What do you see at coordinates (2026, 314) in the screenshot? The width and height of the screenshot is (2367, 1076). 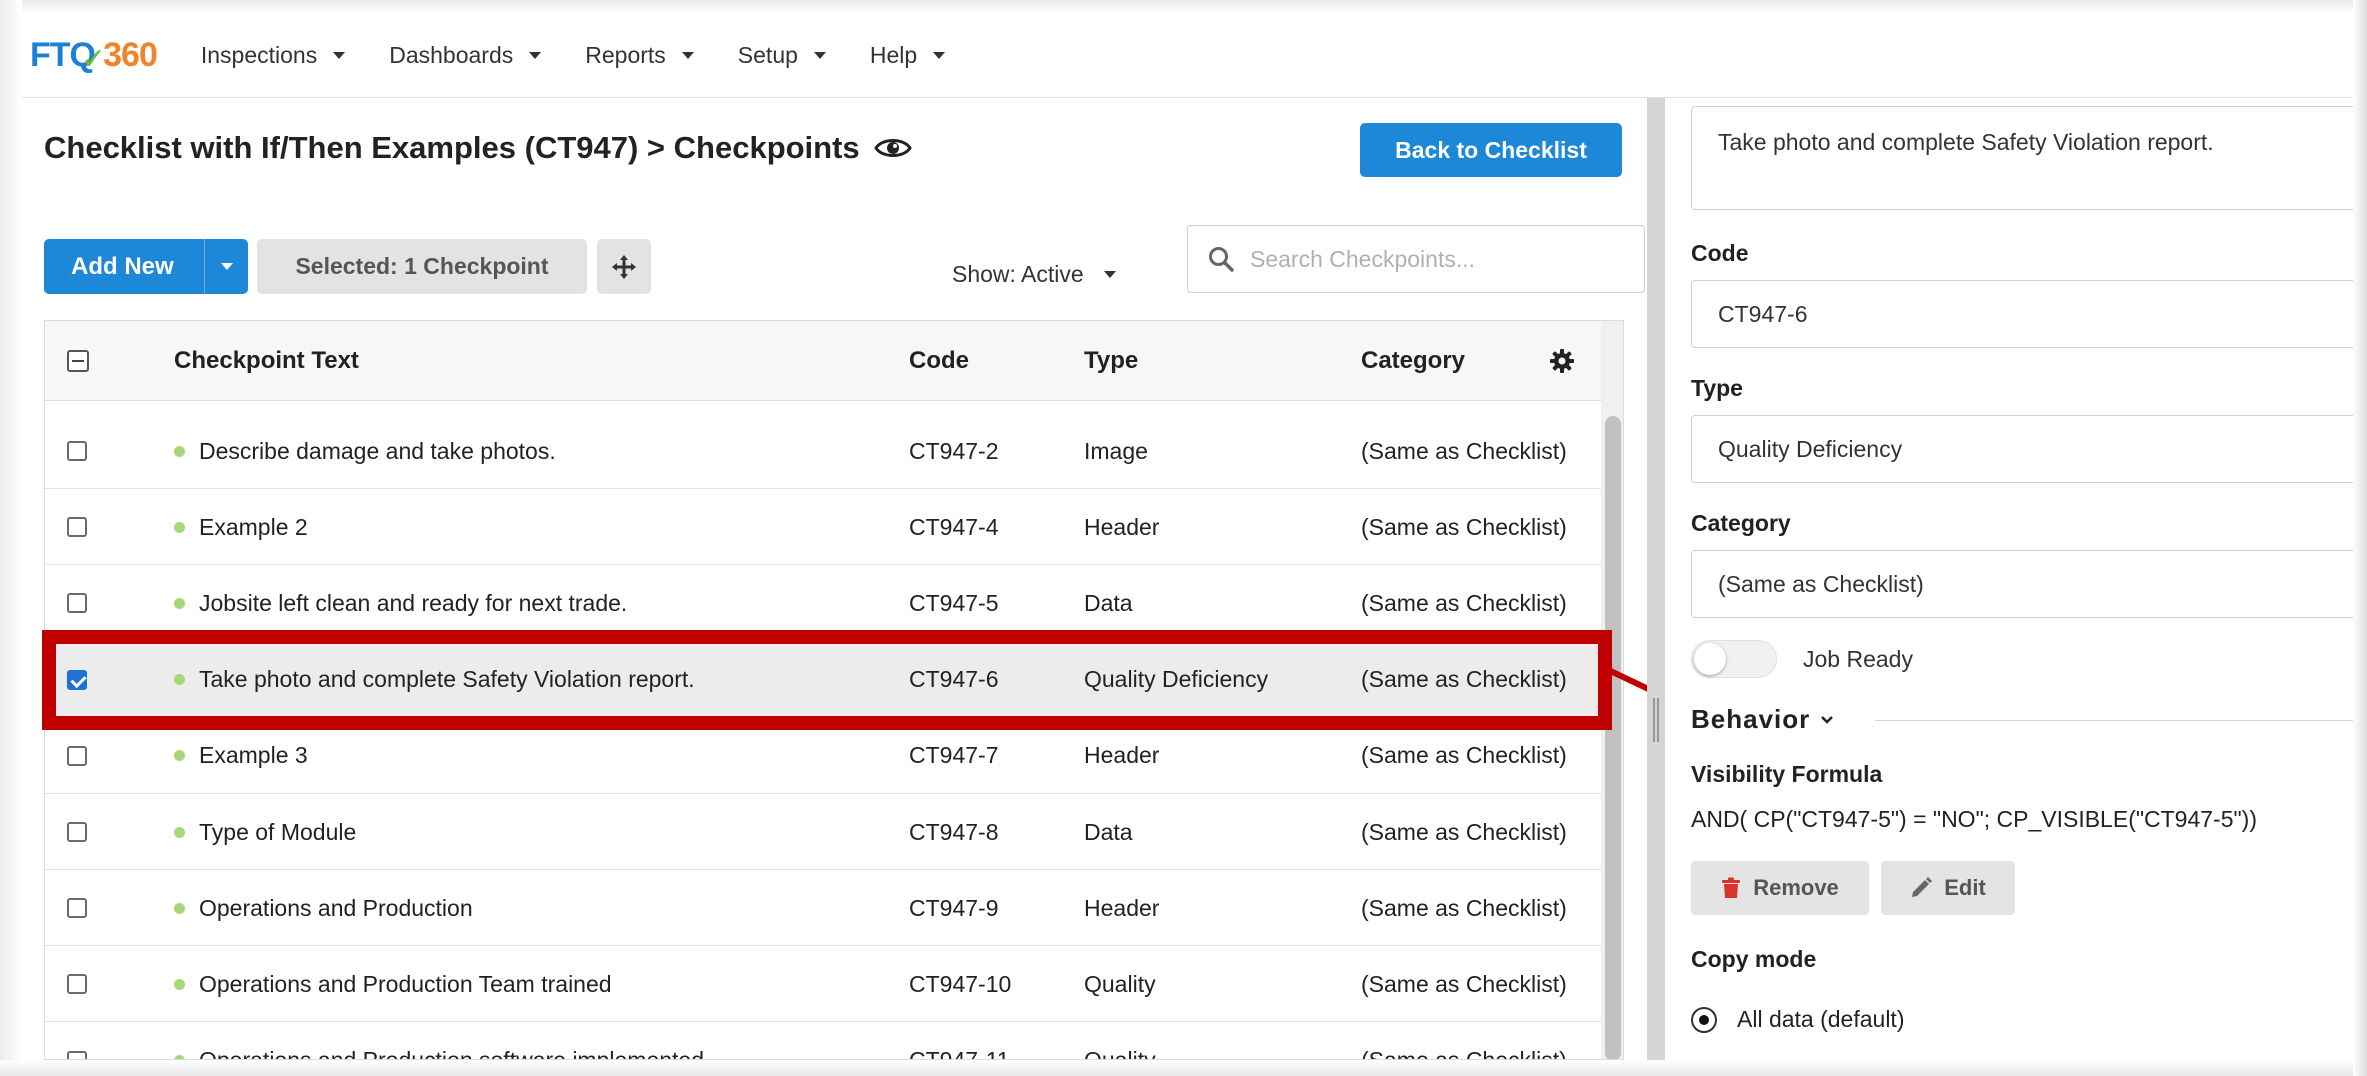 I see `code-field: CT947-6` at bounding box center [2026, 314].